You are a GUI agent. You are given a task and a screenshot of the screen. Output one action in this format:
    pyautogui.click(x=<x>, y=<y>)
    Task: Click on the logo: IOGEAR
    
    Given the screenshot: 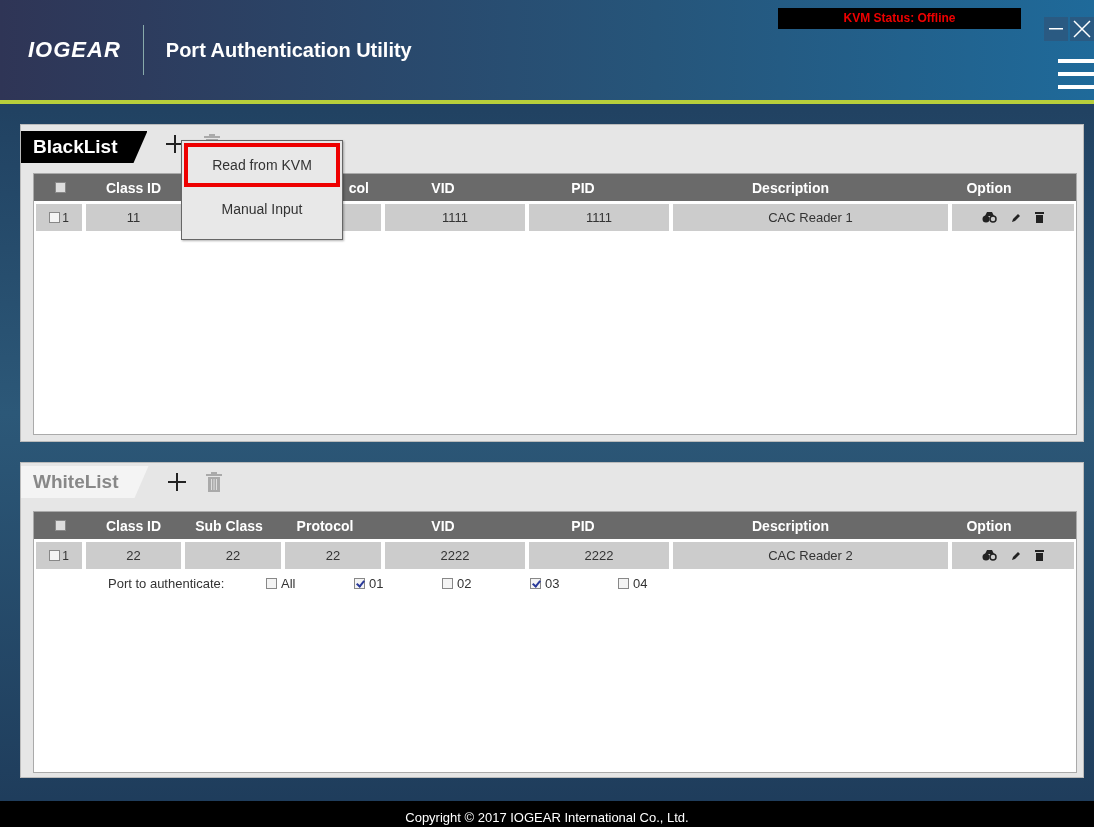 What is the action you would take?
    pyautogui.click(x=74, y=50)
    